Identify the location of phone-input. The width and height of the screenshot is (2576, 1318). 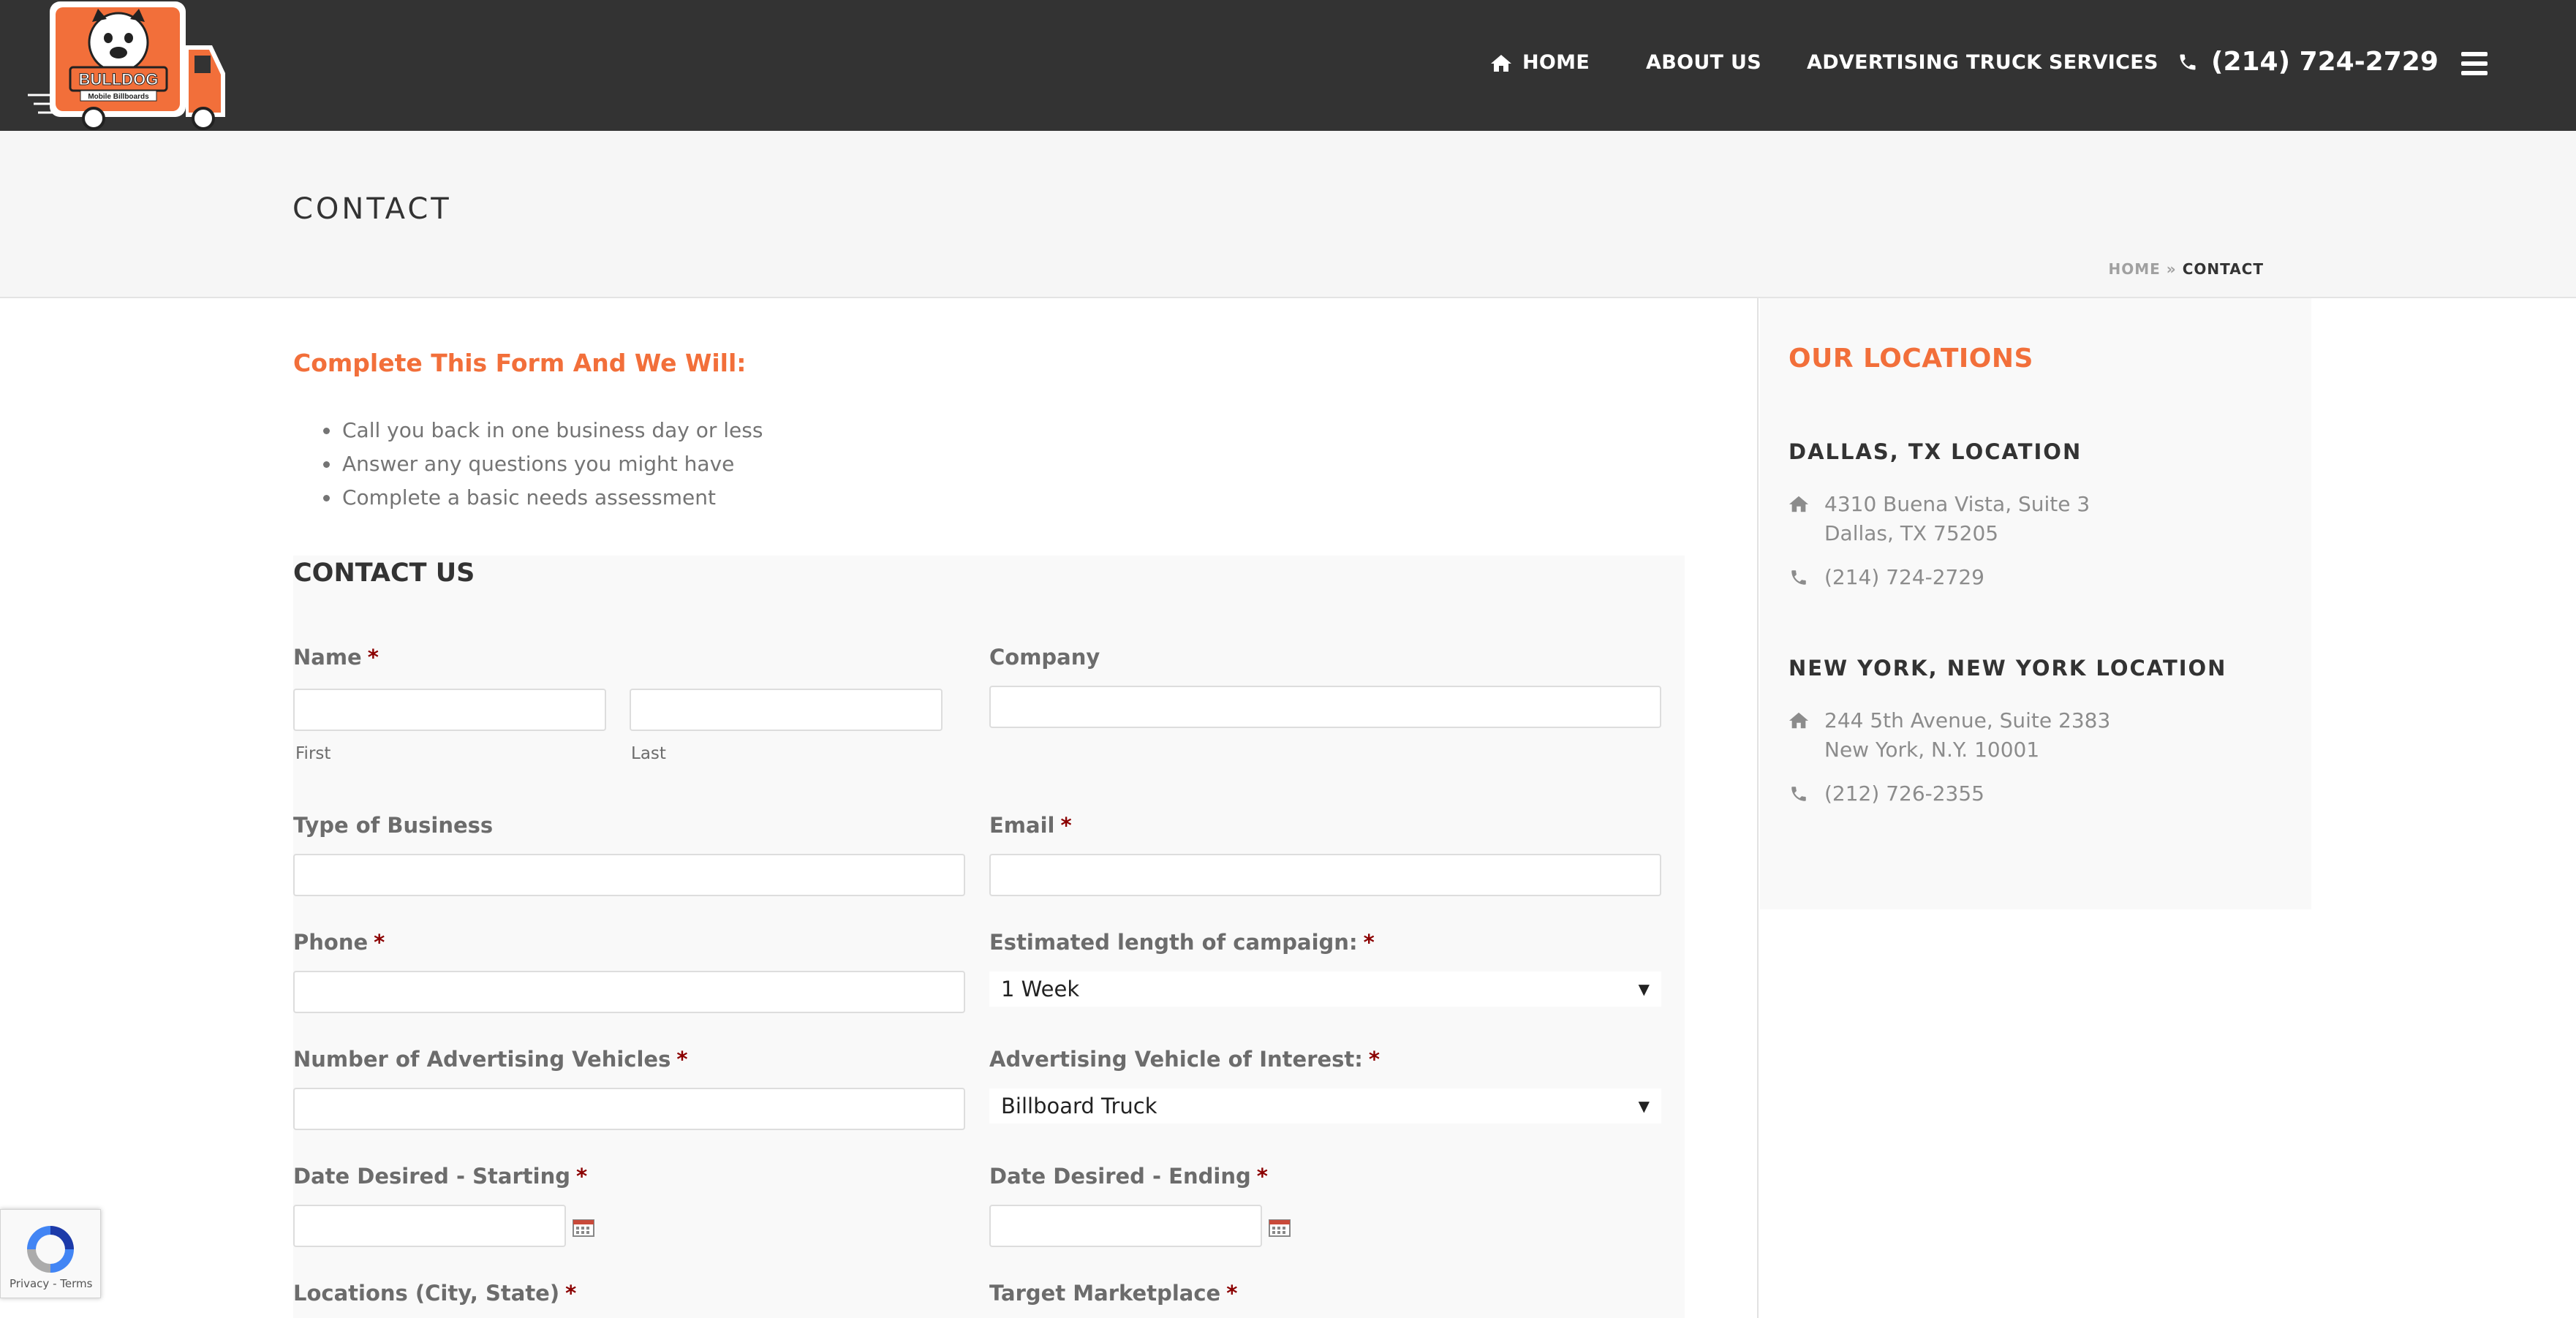
(629, 992).